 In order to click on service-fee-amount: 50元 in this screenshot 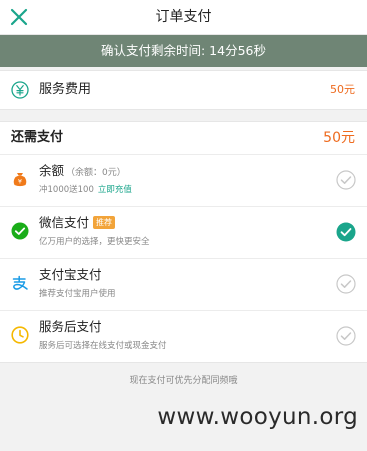, I will do `click(342, 89)`.